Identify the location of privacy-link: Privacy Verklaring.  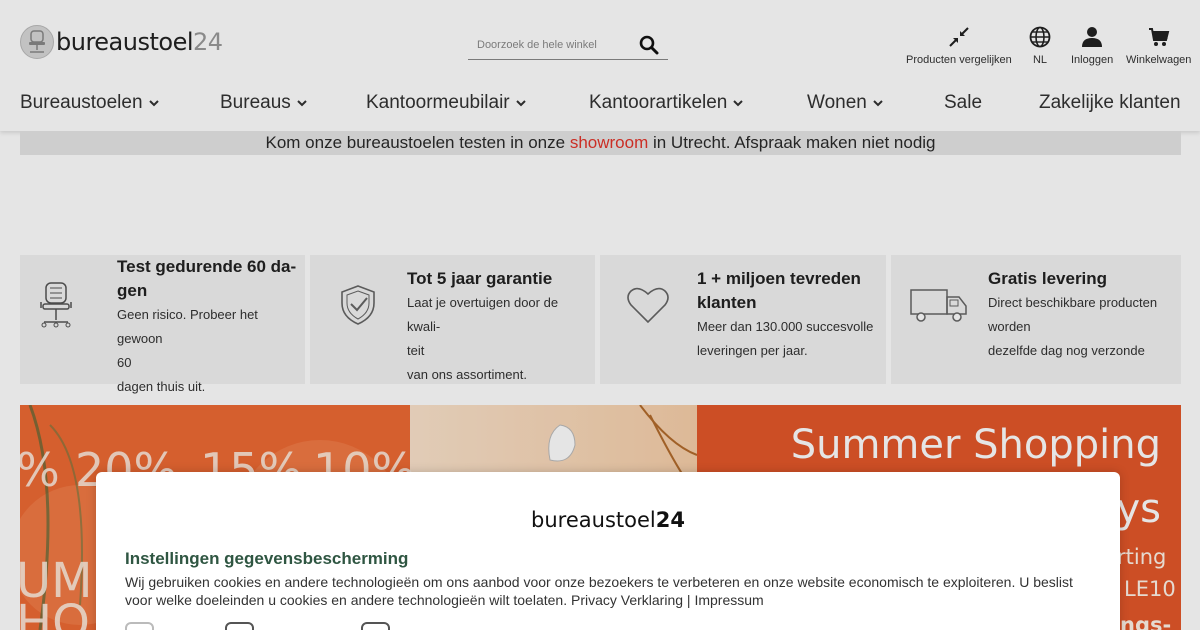
(627, 600).